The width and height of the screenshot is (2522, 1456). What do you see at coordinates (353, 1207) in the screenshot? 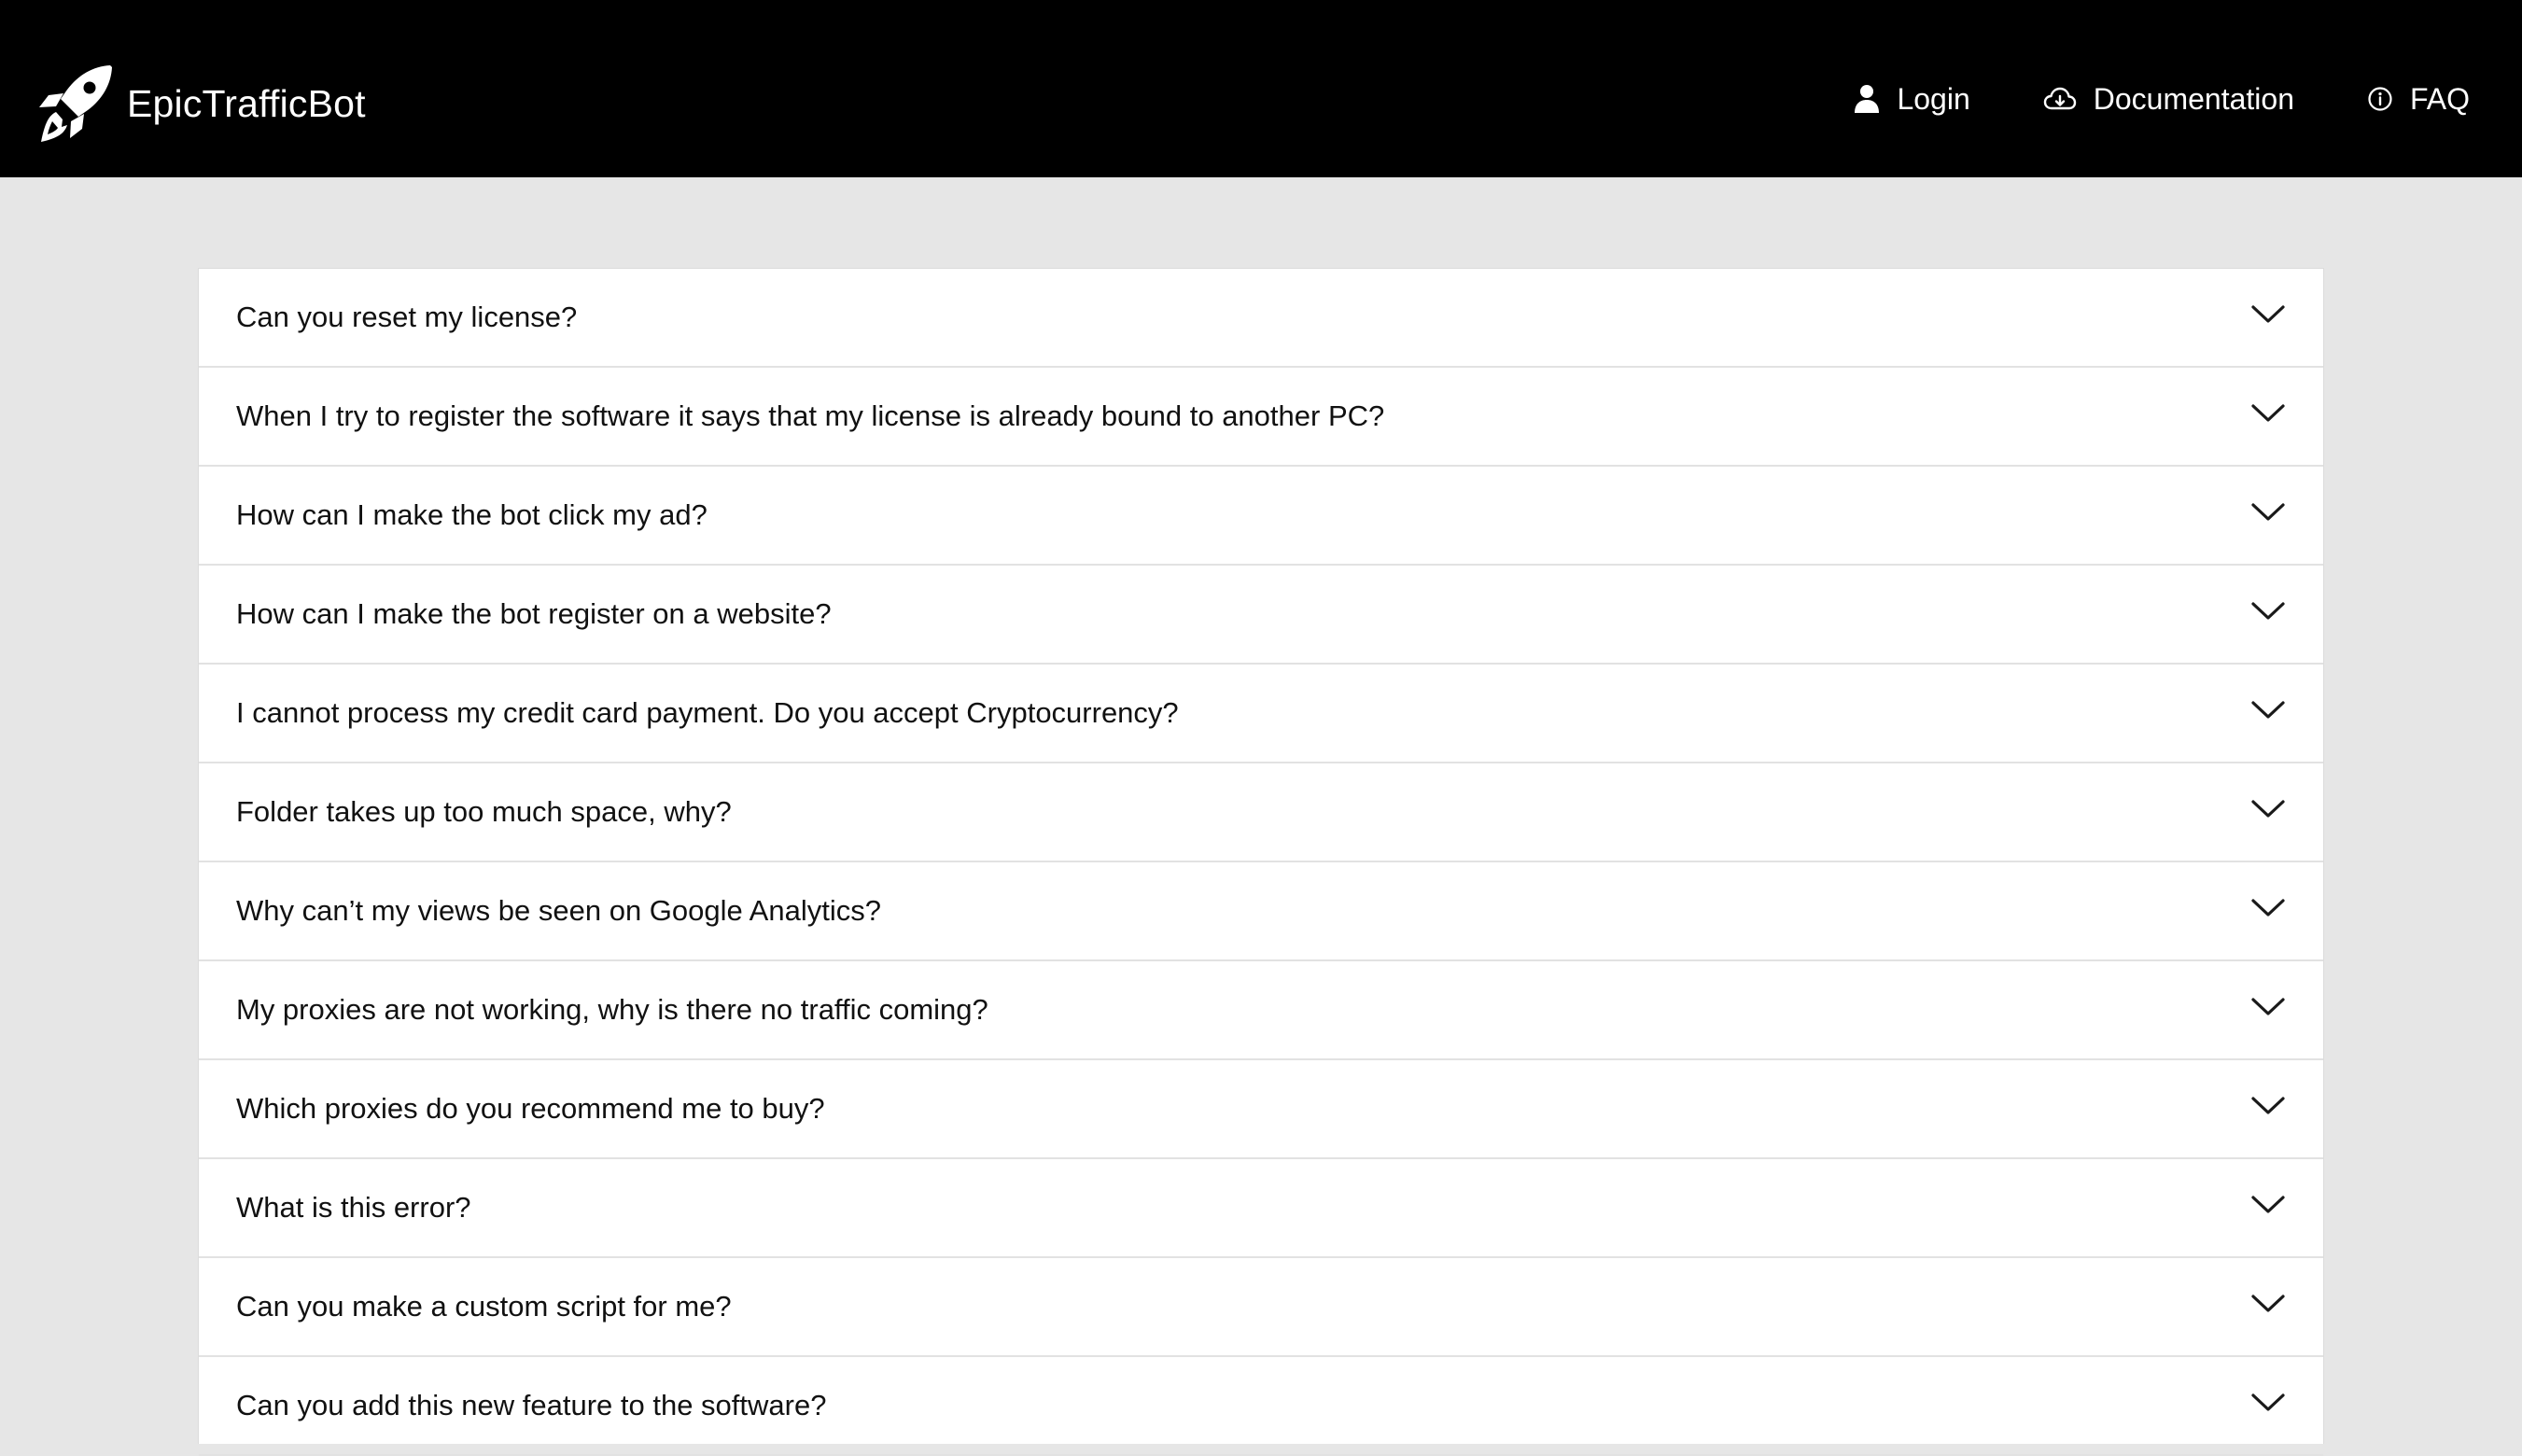
I see `faq-question: What is this error?` at bounding box center [353, 1207].